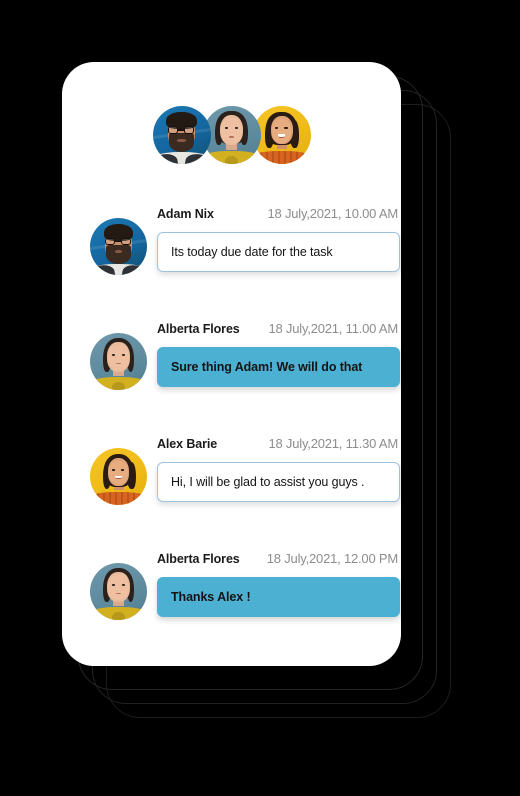 The image size is (520, 796). What do you see at coordinates (187, 444) in the screenshot?
I see `message-sender-name: Alex Barie` at bounding box center [187, 444].